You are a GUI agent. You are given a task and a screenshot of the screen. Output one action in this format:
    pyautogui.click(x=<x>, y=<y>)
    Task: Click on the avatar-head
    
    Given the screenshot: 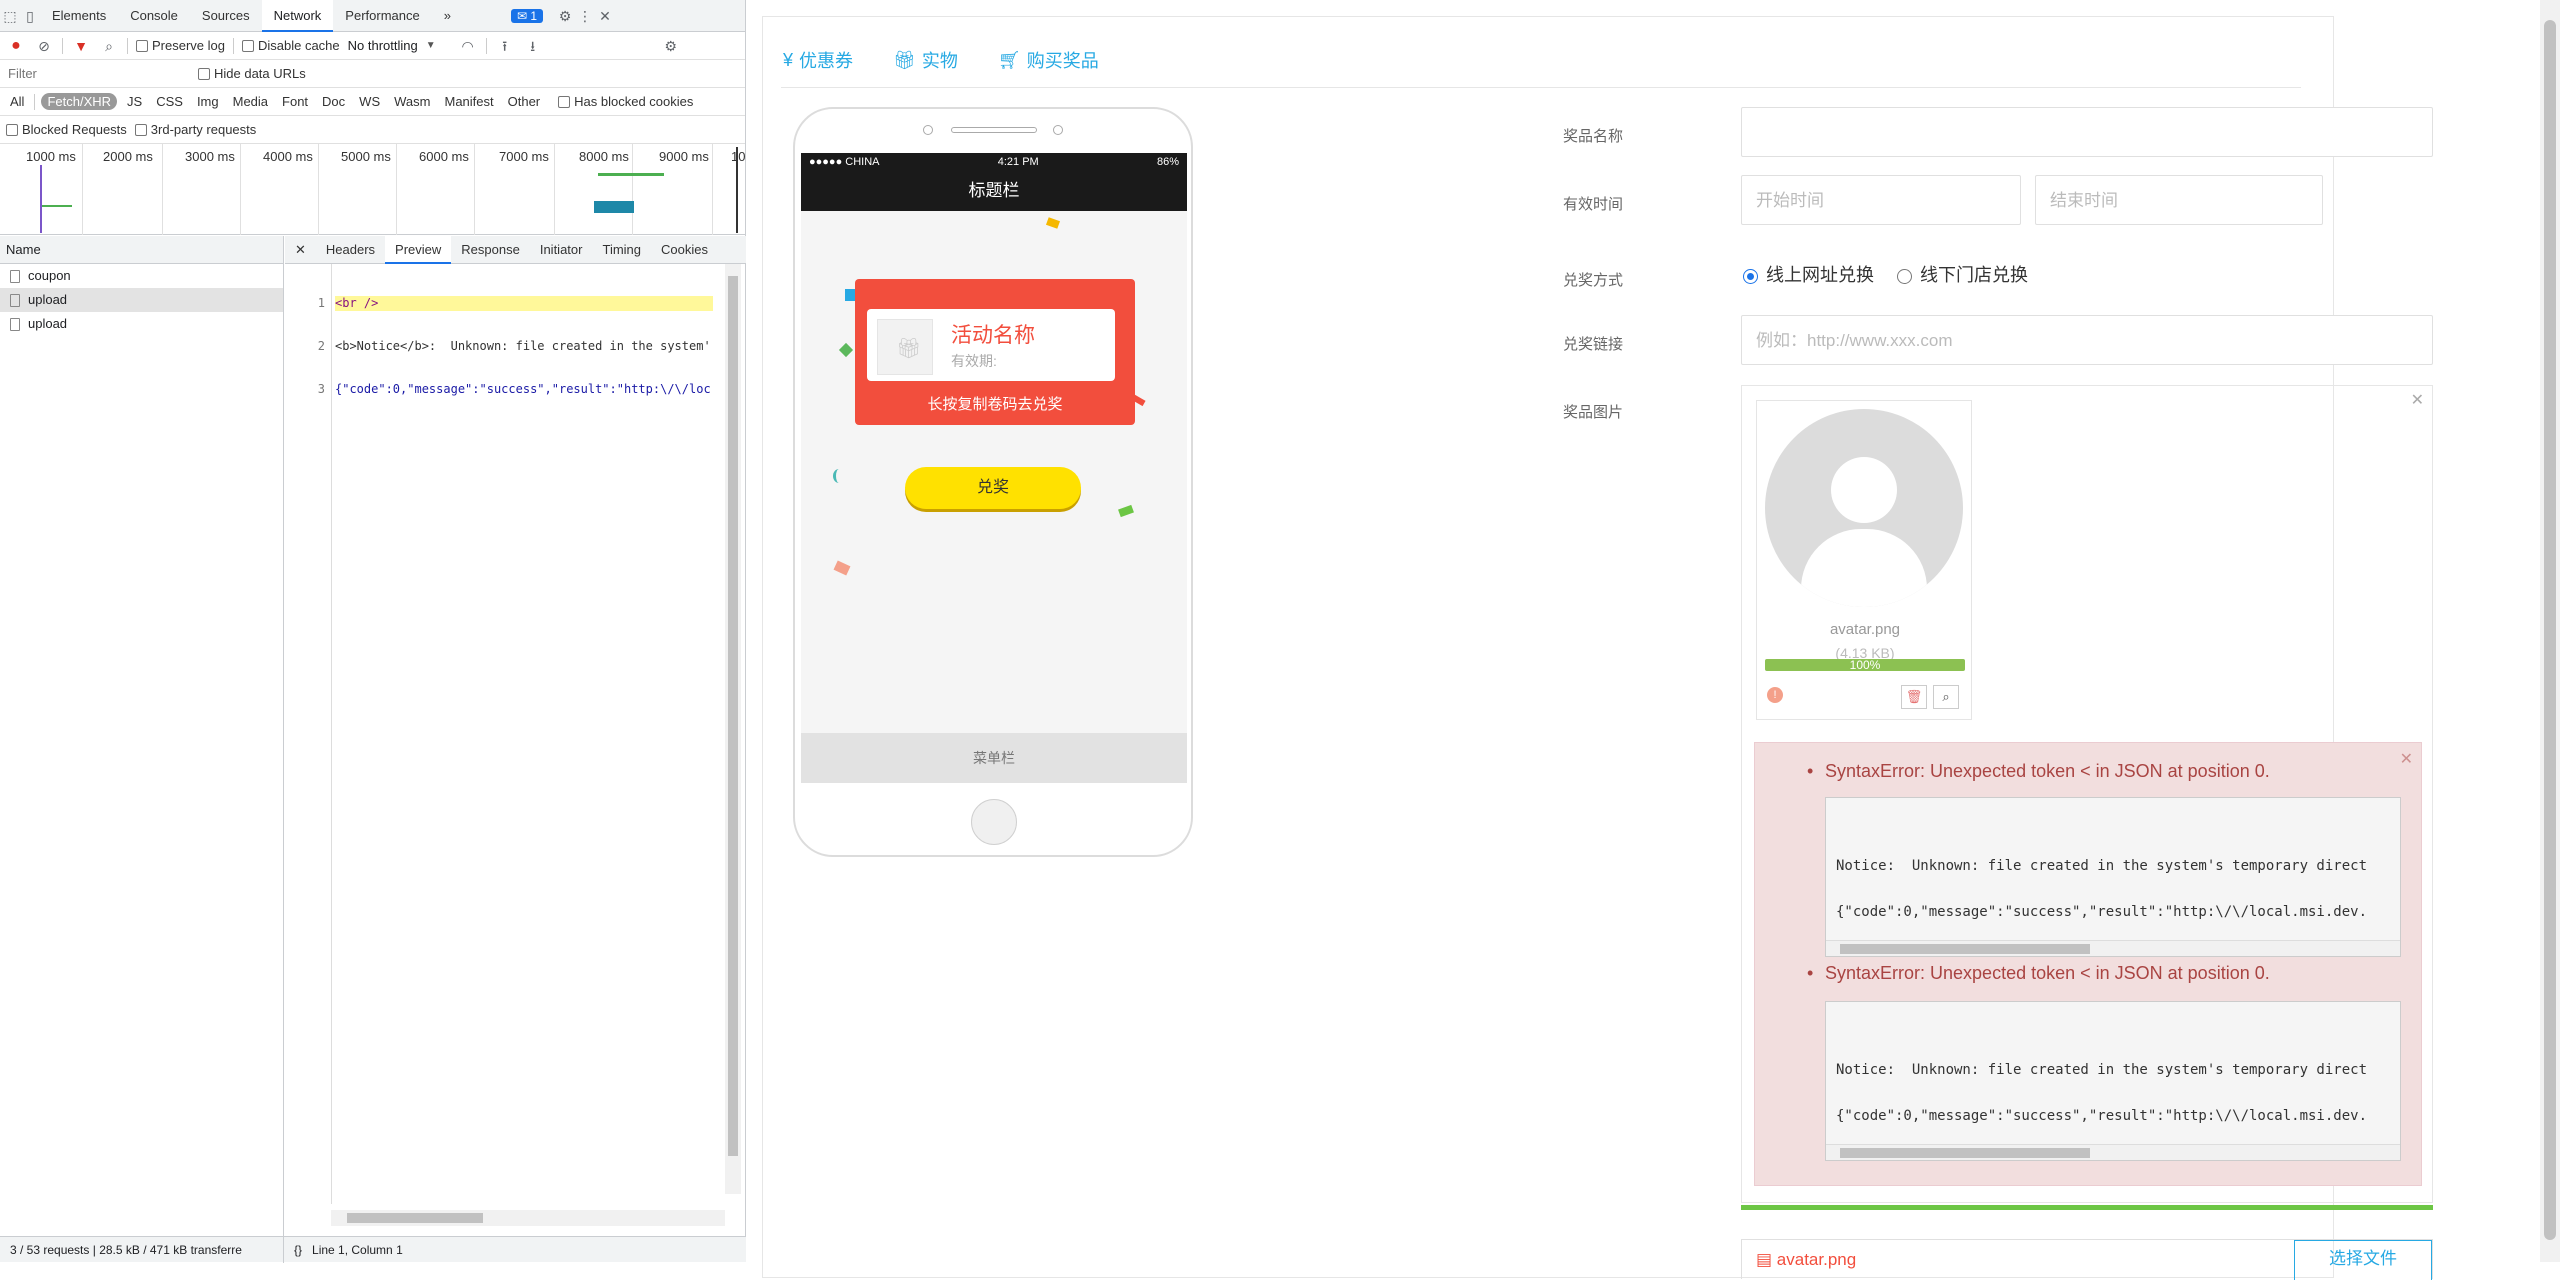 What is the action you would take?
    pyautogui.click(x=1864, y=490)
    